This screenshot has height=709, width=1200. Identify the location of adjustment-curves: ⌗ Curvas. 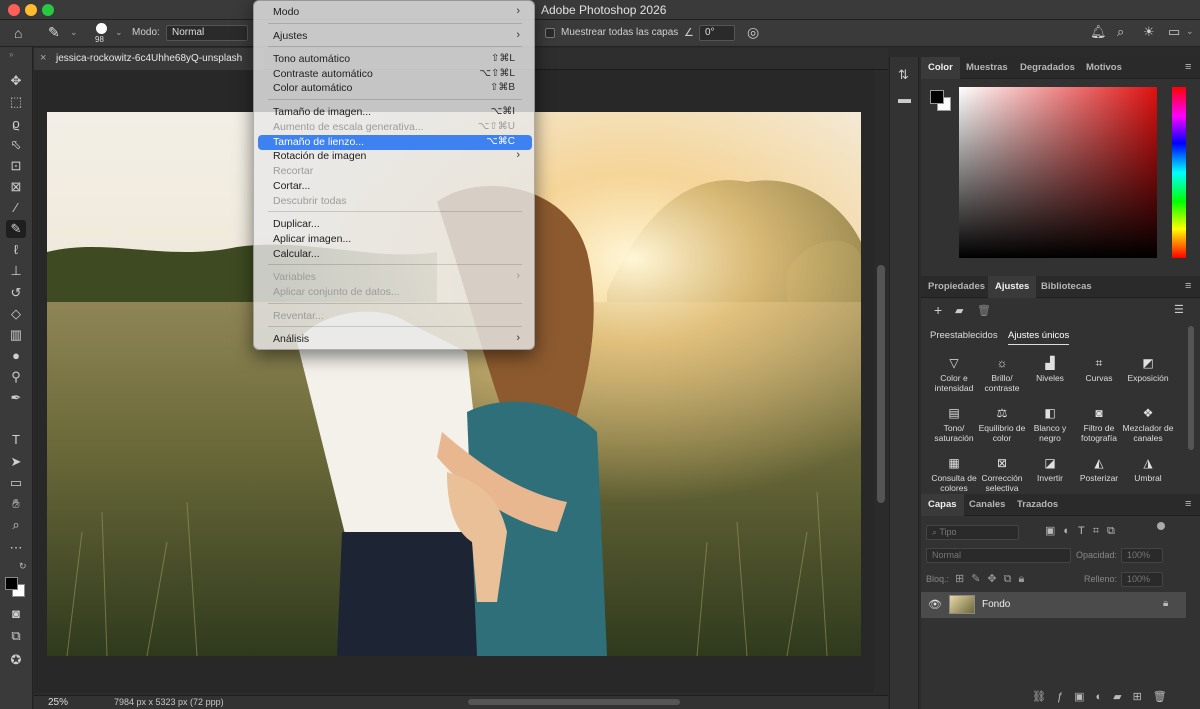
(1099, 369).